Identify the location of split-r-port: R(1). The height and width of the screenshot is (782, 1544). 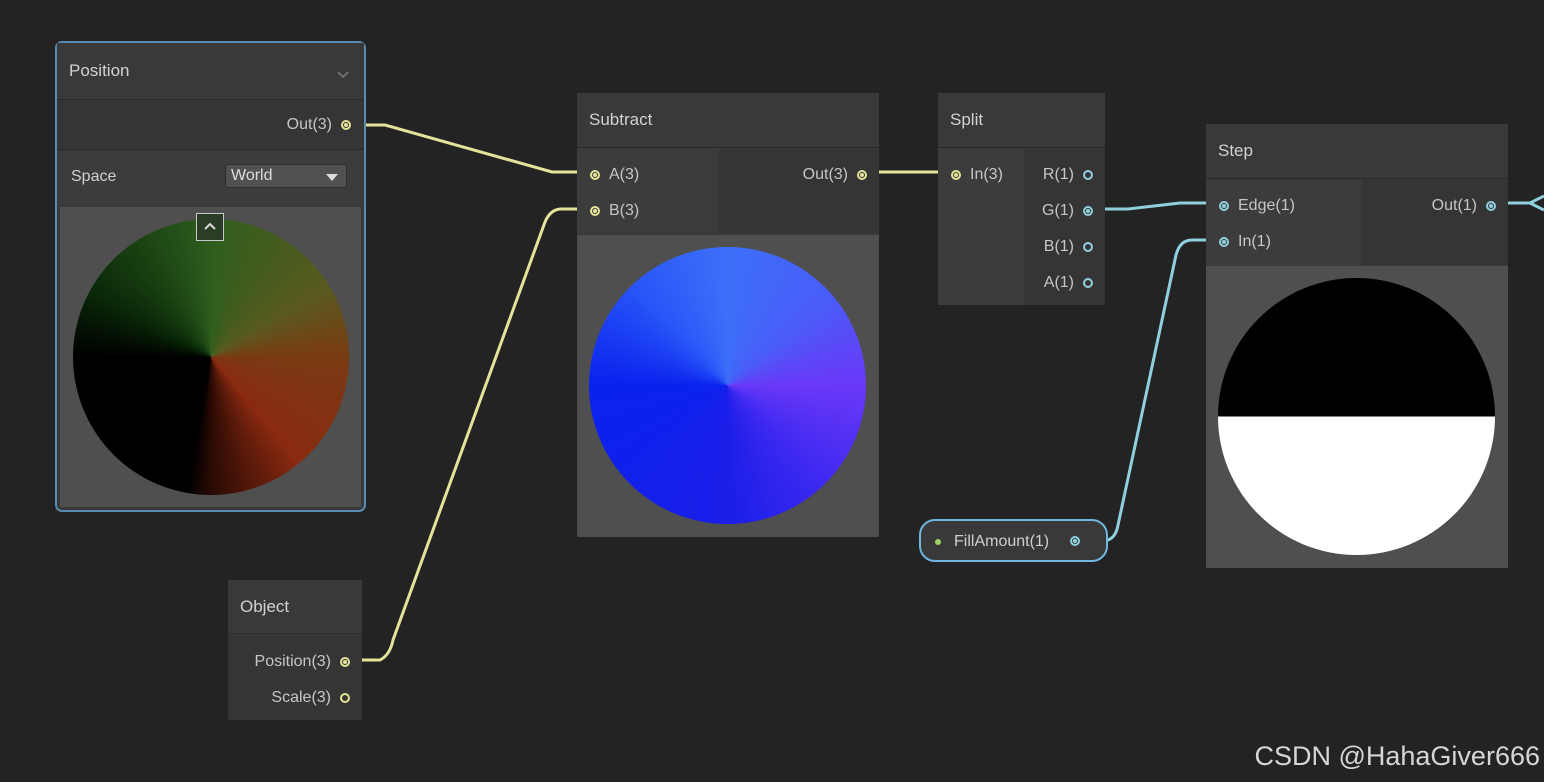
(1058, 176).